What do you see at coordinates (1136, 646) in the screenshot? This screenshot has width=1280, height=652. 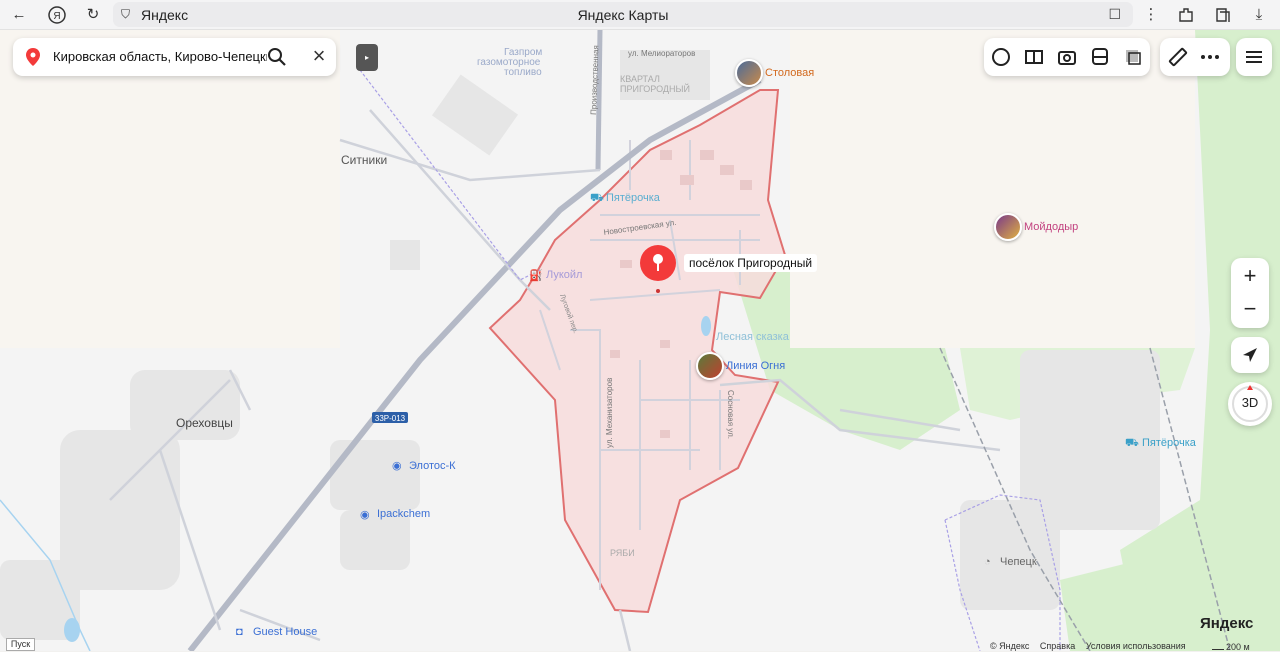 I see `terms-link: Условия использования` at bounding box center [1136, 646].